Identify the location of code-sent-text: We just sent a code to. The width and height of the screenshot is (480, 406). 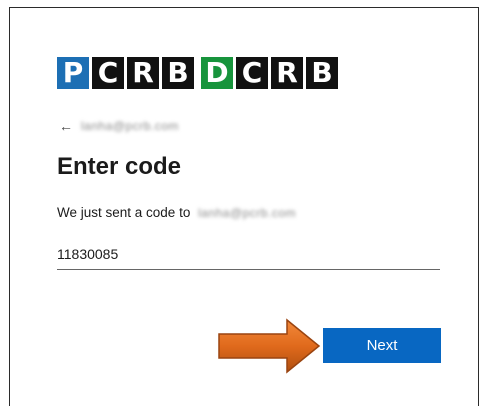
(124, 212).